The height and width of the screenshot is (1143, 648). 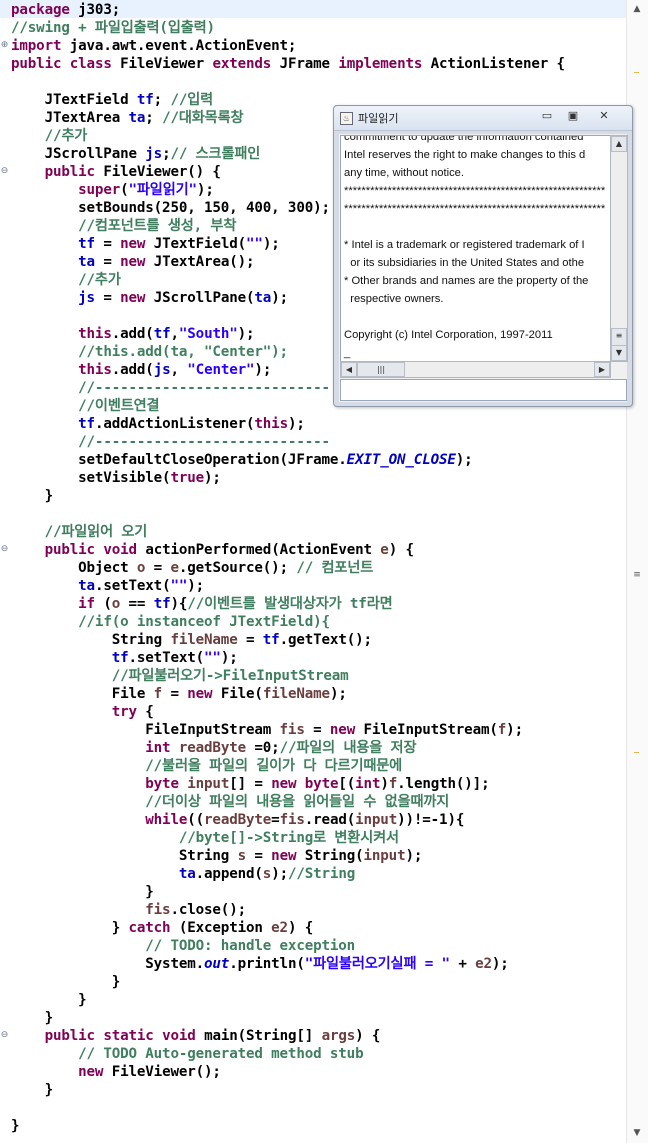 I want to click on code-token: .append(, so click(x=229, y=874).